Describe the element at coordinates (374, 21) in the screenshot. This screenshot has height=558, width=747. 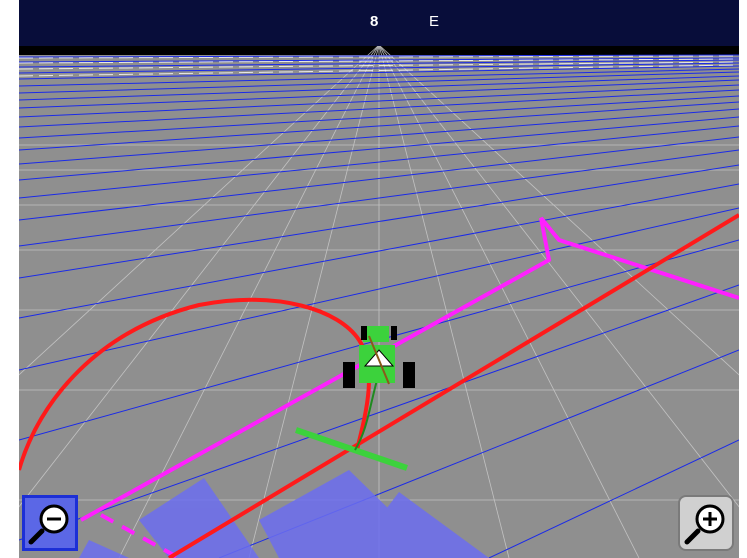
I see `heading-value: 8` at that location.